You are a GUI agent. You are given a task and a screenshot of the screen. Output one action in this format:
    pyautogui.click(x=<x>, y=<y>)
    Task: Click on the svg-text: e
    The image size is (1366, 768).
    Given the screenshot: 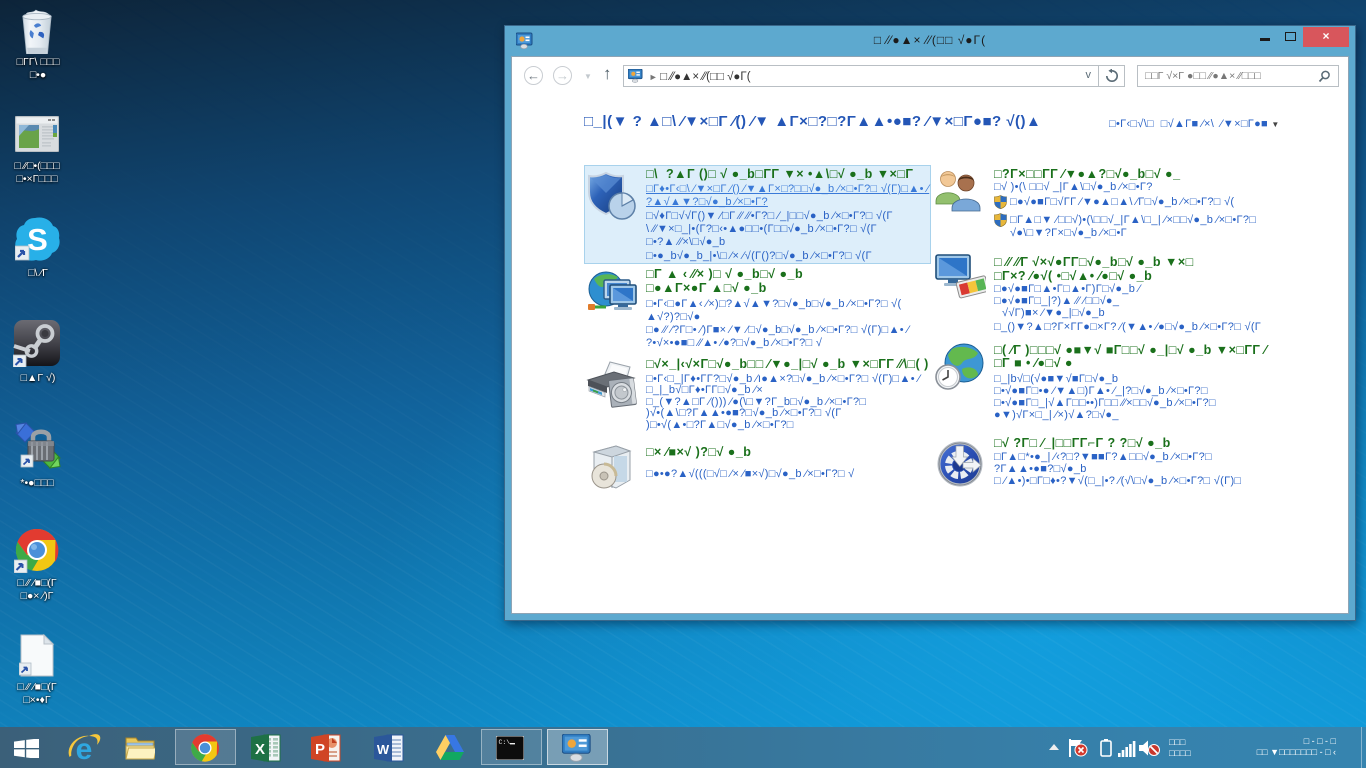 What is the action you would take?
    pyautogui.click(x=84, y=748)
    